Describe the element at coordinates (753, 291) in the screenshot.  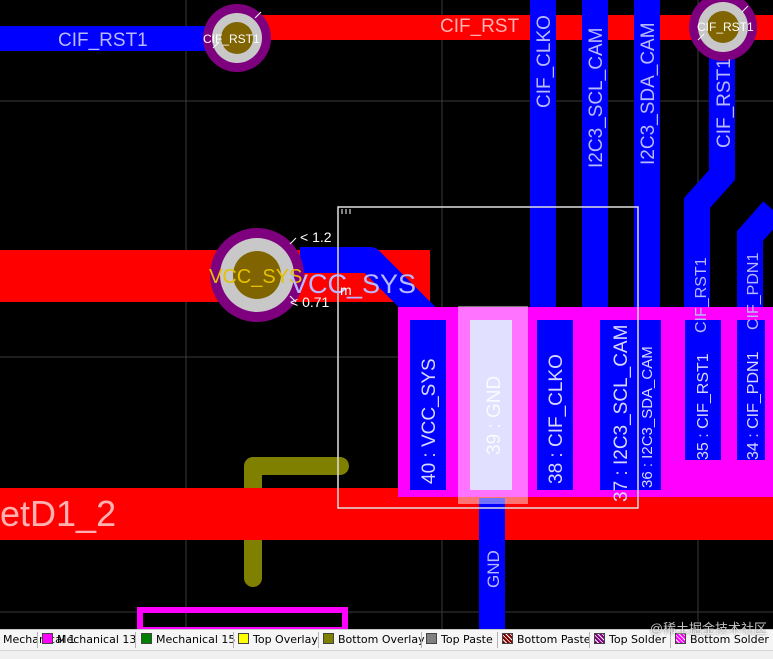
I see `label-cif-pdn1-lower: CIF_PDN1` at that location.